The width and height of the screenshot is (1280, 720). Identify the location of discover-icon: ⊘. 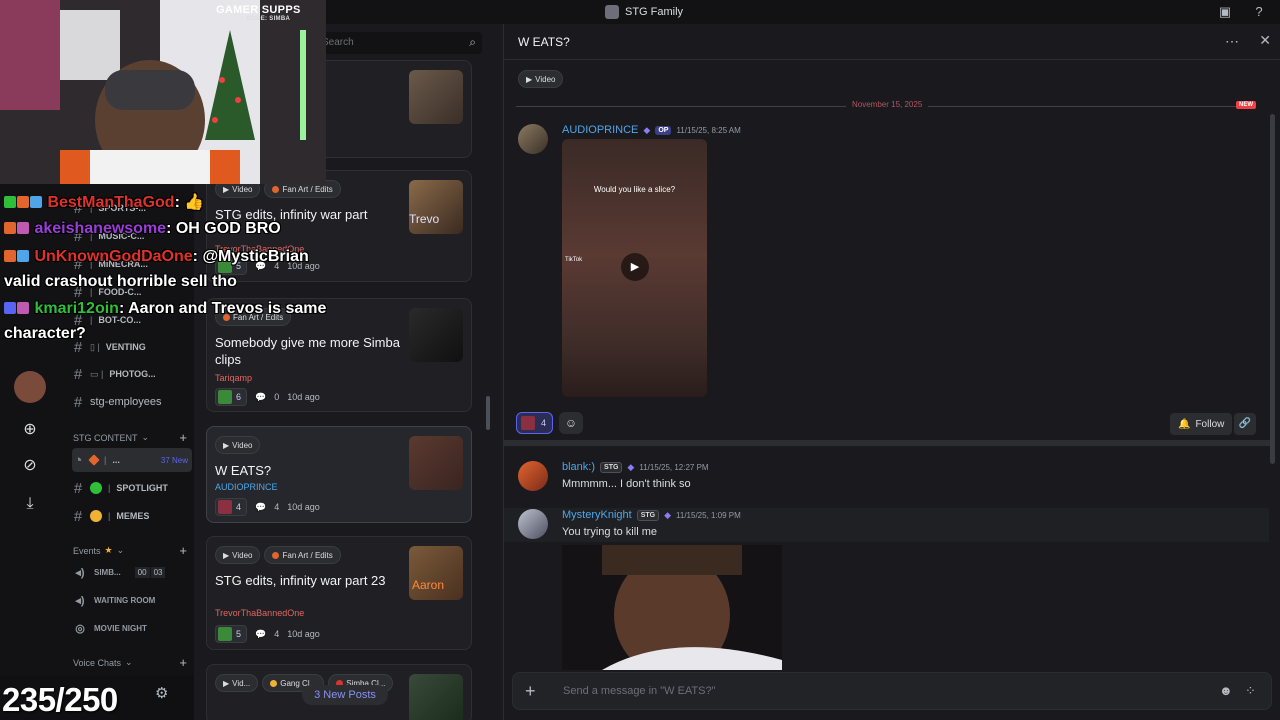
(30, 466).